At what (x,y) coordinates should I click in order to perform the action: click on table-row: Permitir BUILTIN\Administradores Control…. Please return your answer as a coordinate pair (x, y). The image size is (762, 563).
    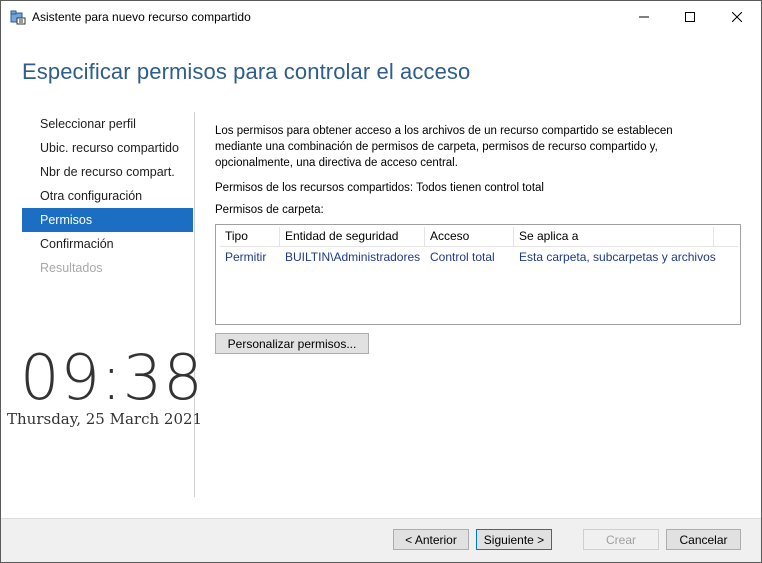
    Looking at the image, I should click on (479, 257).